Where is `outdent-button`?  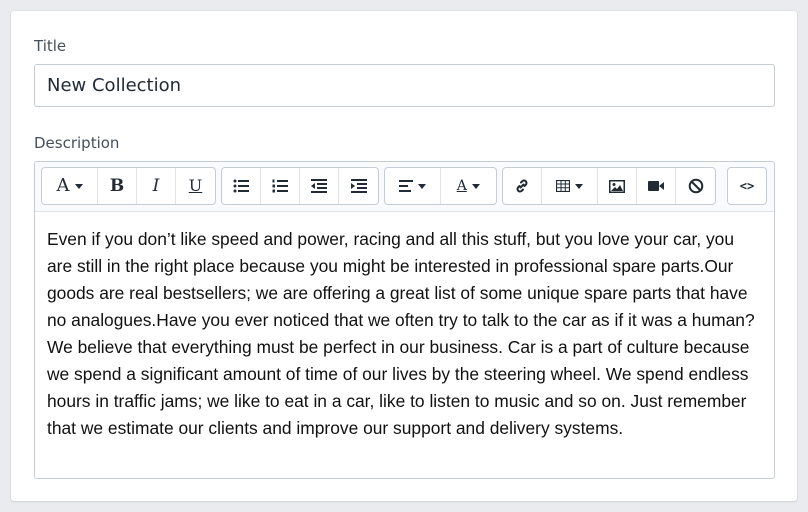
outdent-button is located at coordinates (319, 186).